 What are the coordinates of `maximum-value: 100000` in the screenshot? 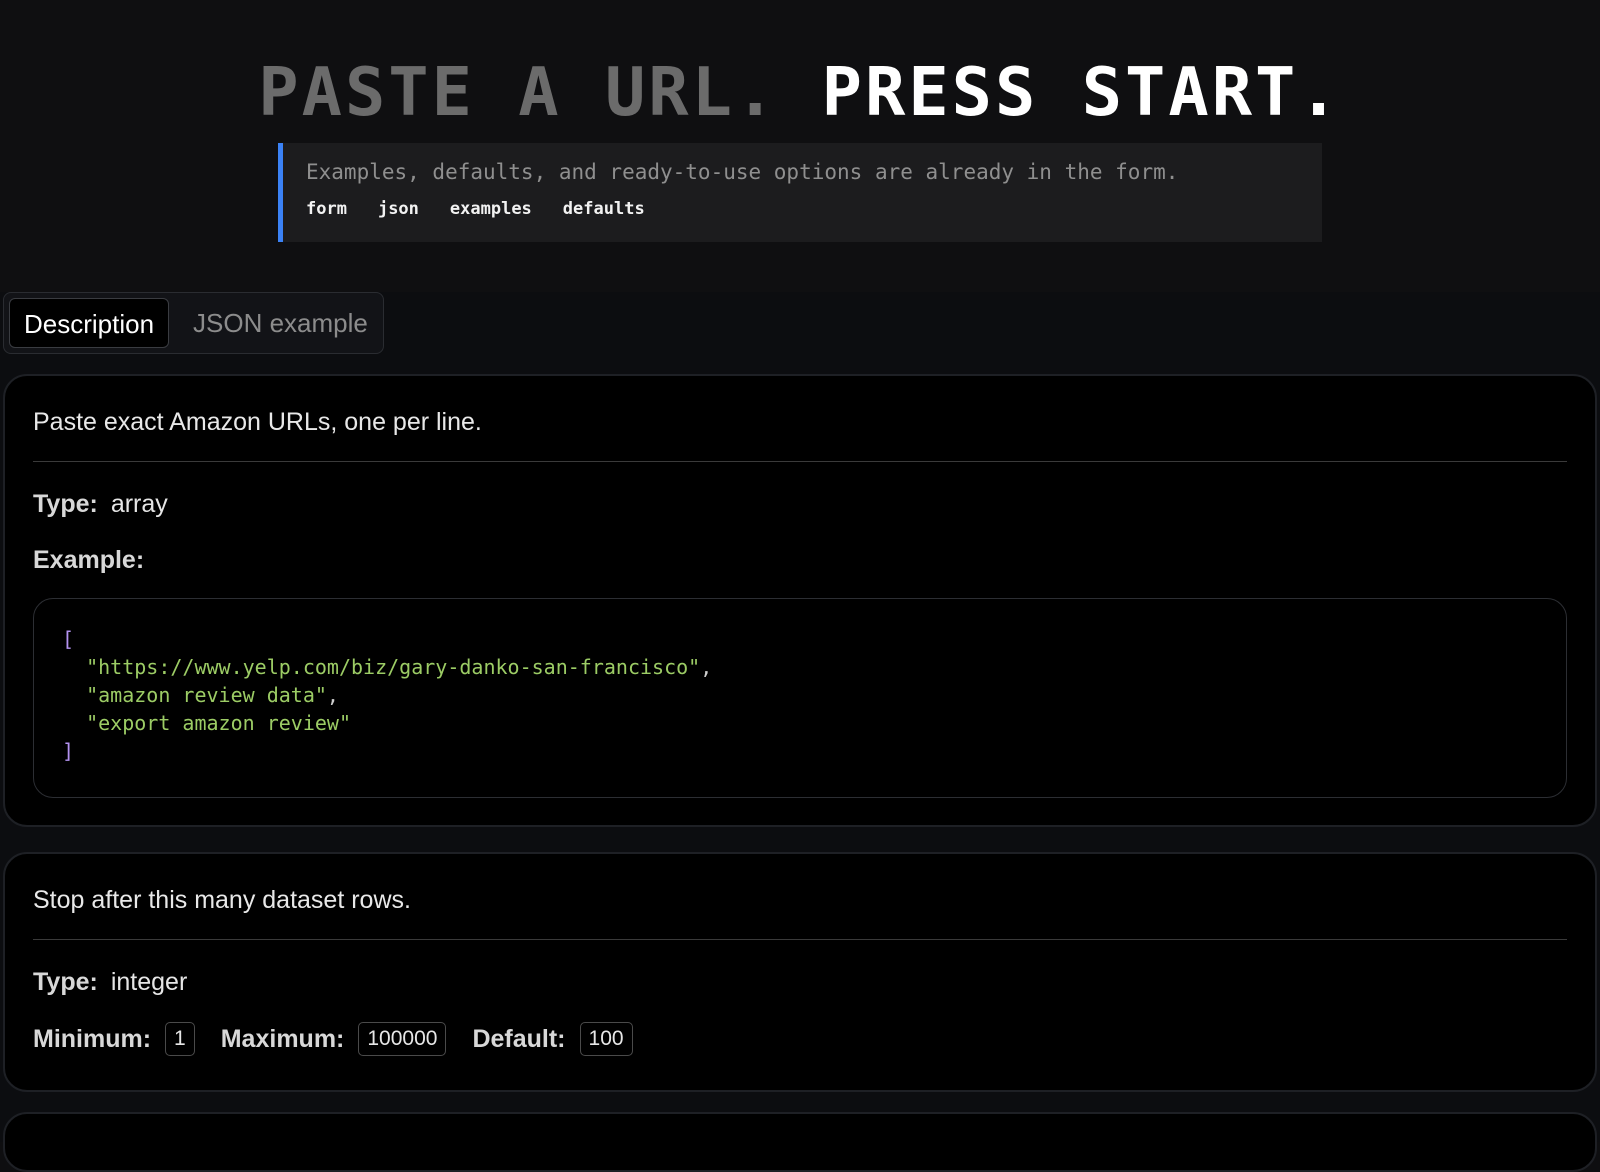 It's located at (402, 1039).